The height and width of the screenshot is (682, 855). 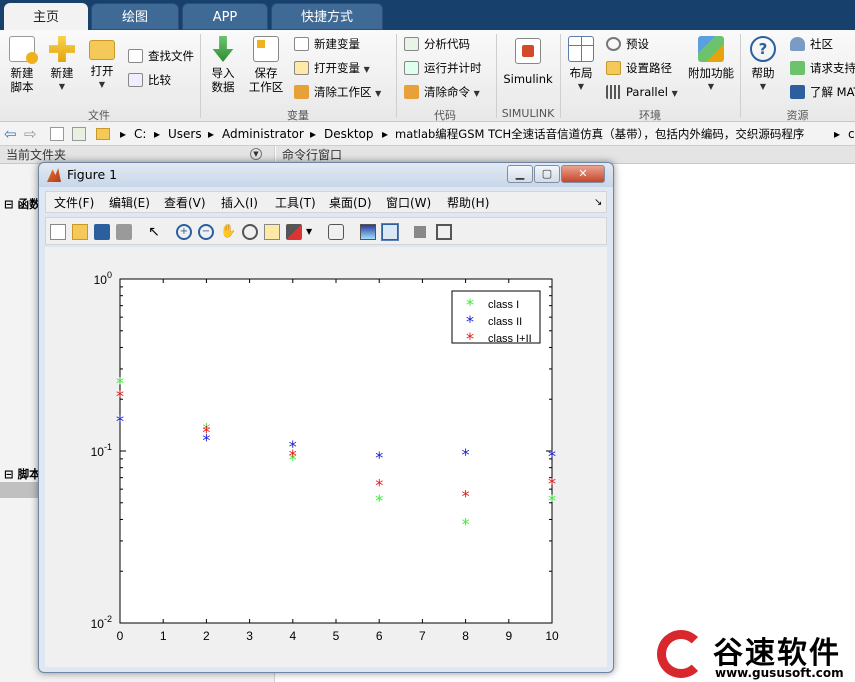 I want to click on y-tick-label: 10-2, so click(x=101, y=622).